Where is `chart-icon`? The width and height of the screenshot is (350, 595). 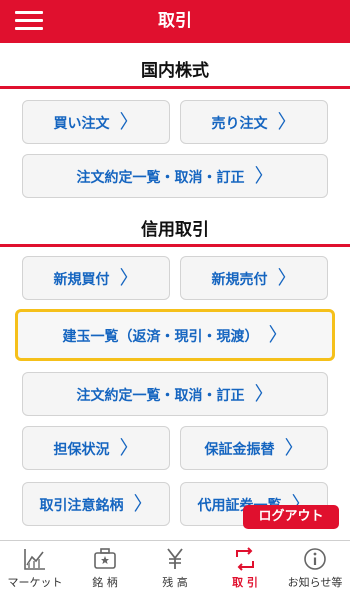
chart-icon is located at coordinates (34, 559).